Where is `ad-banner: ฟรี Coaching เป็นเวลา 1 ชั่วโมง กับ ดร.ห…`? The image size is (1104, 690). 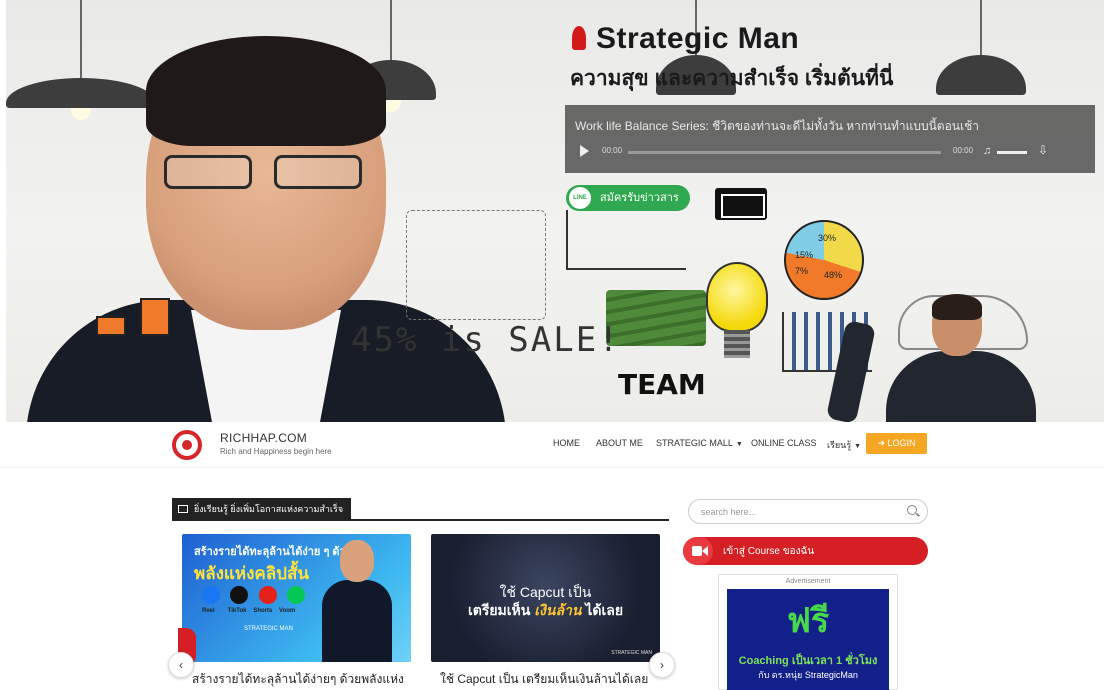 ad-banner: ฟรี Coaching เป็นเวลา 1 ชั่วโมง กับ ดร.ห… is located at coordinates (808, 639).